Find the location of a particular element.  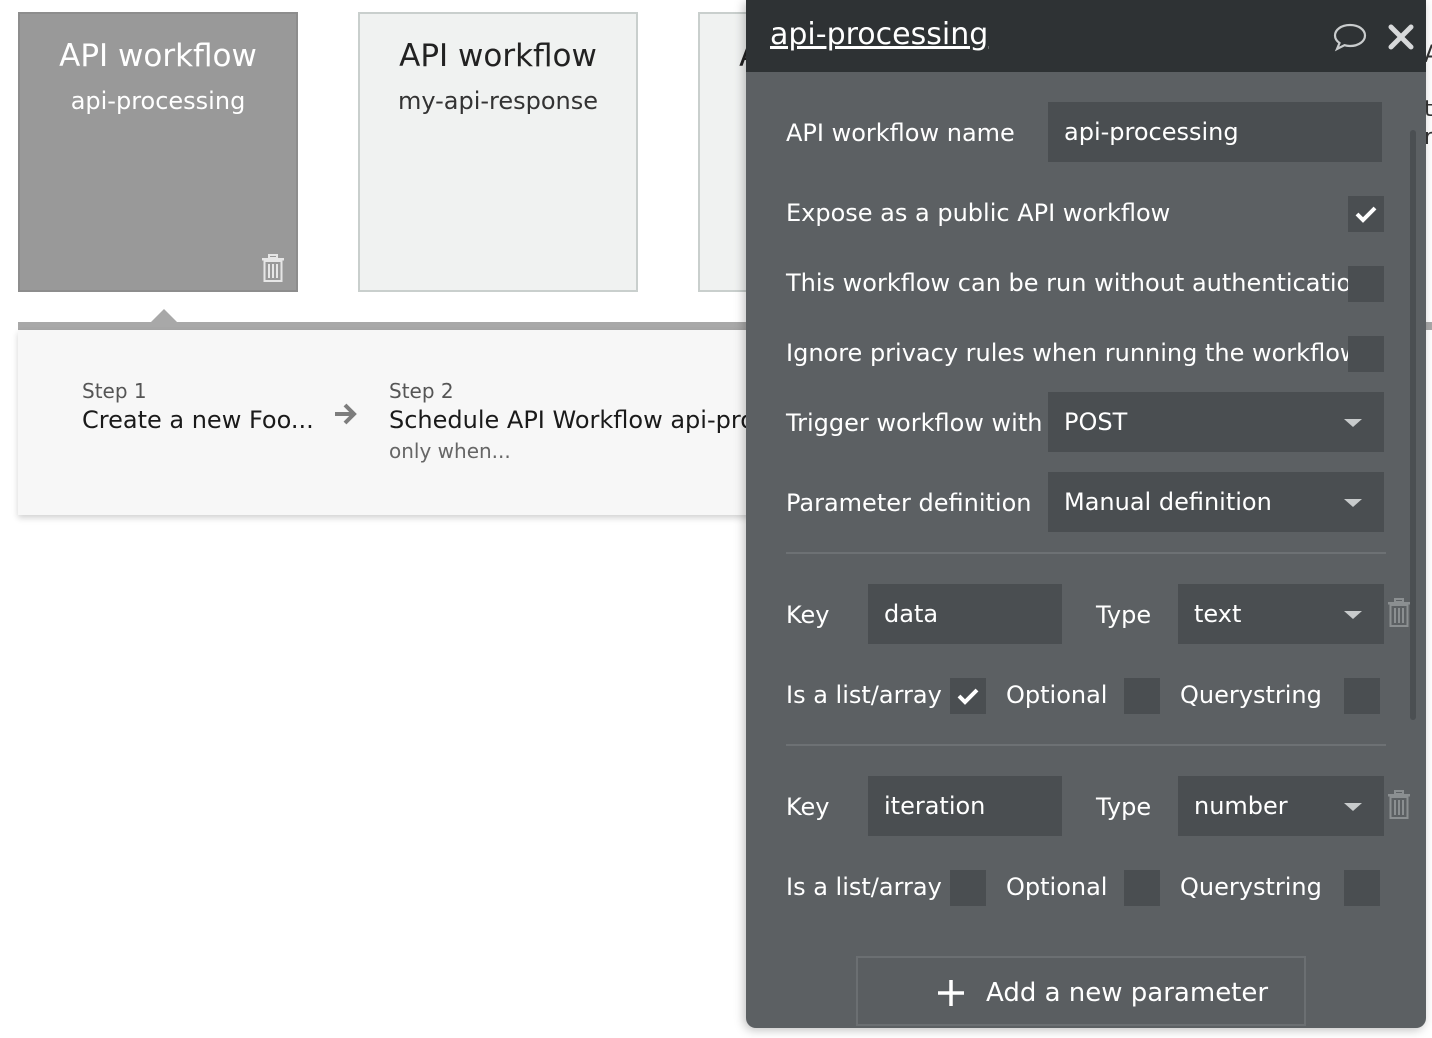

no-auth-checkbox is located at coordinates (1366, 284).